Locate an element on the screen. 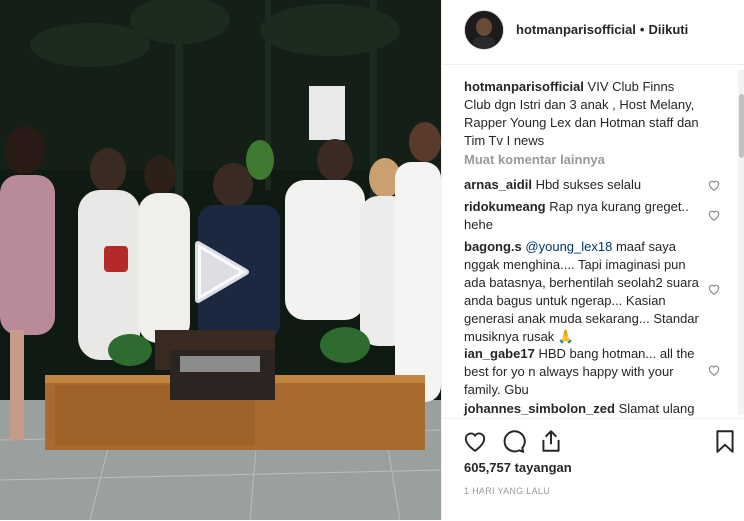  play-icon is located at coordinates (220, 272).